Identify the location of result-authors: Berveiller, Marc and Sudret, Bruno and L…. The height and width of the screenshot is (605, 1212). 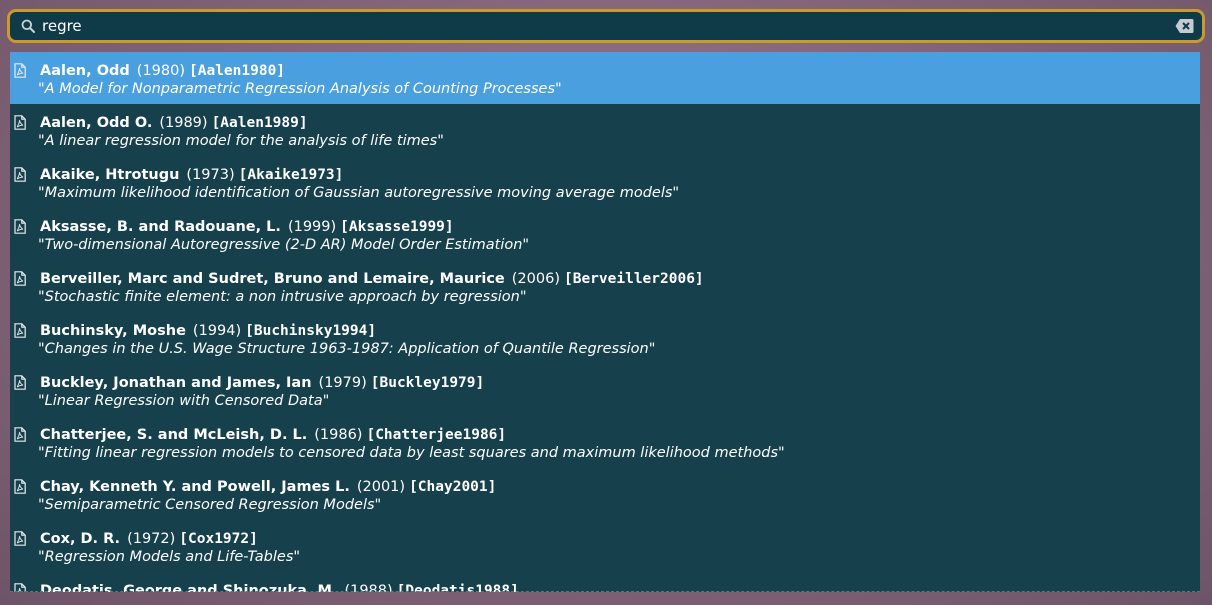
(272, 279).